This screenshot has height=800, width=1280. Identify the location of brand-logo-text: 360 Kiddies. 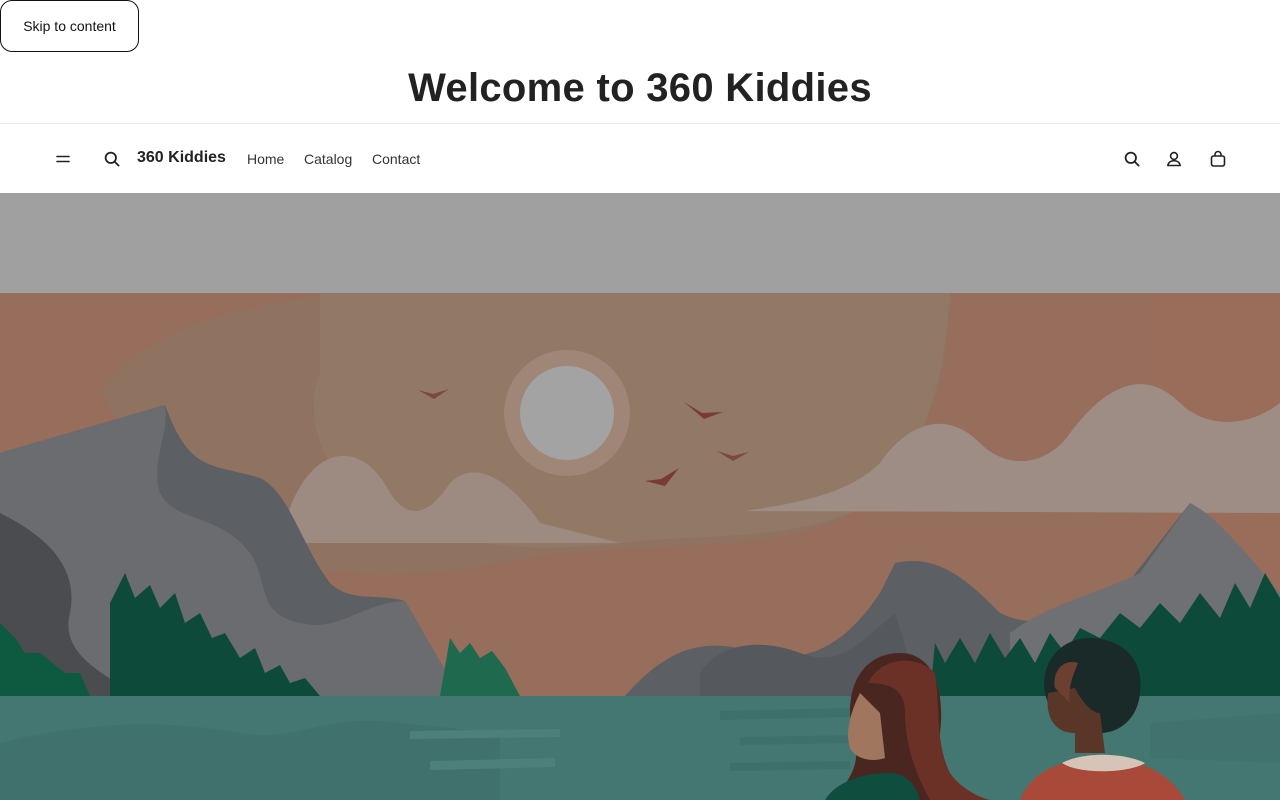
(181, 158).